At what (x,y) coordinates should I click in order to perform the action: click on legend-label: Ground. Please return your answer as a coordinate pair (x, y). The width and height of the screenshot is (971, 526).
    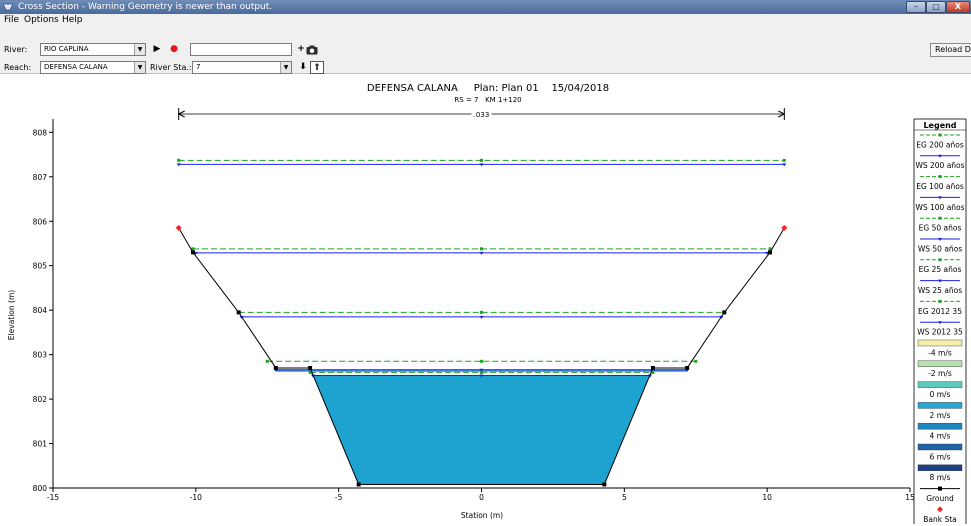
    Looking at the image, I should click on (940, 498).